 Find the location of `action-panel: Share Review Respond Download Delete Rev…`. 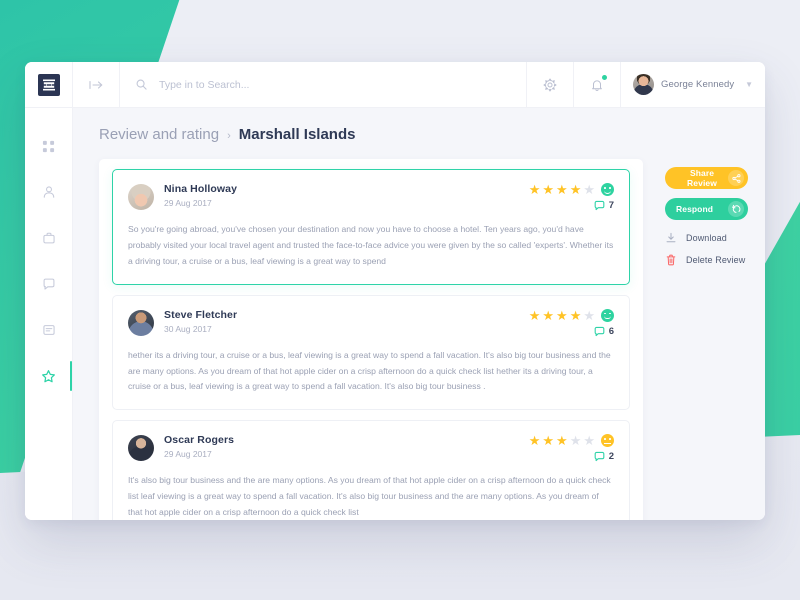

action-panel: Share Review Respond Download Delete Rev… is located at coordinates (695, 212).